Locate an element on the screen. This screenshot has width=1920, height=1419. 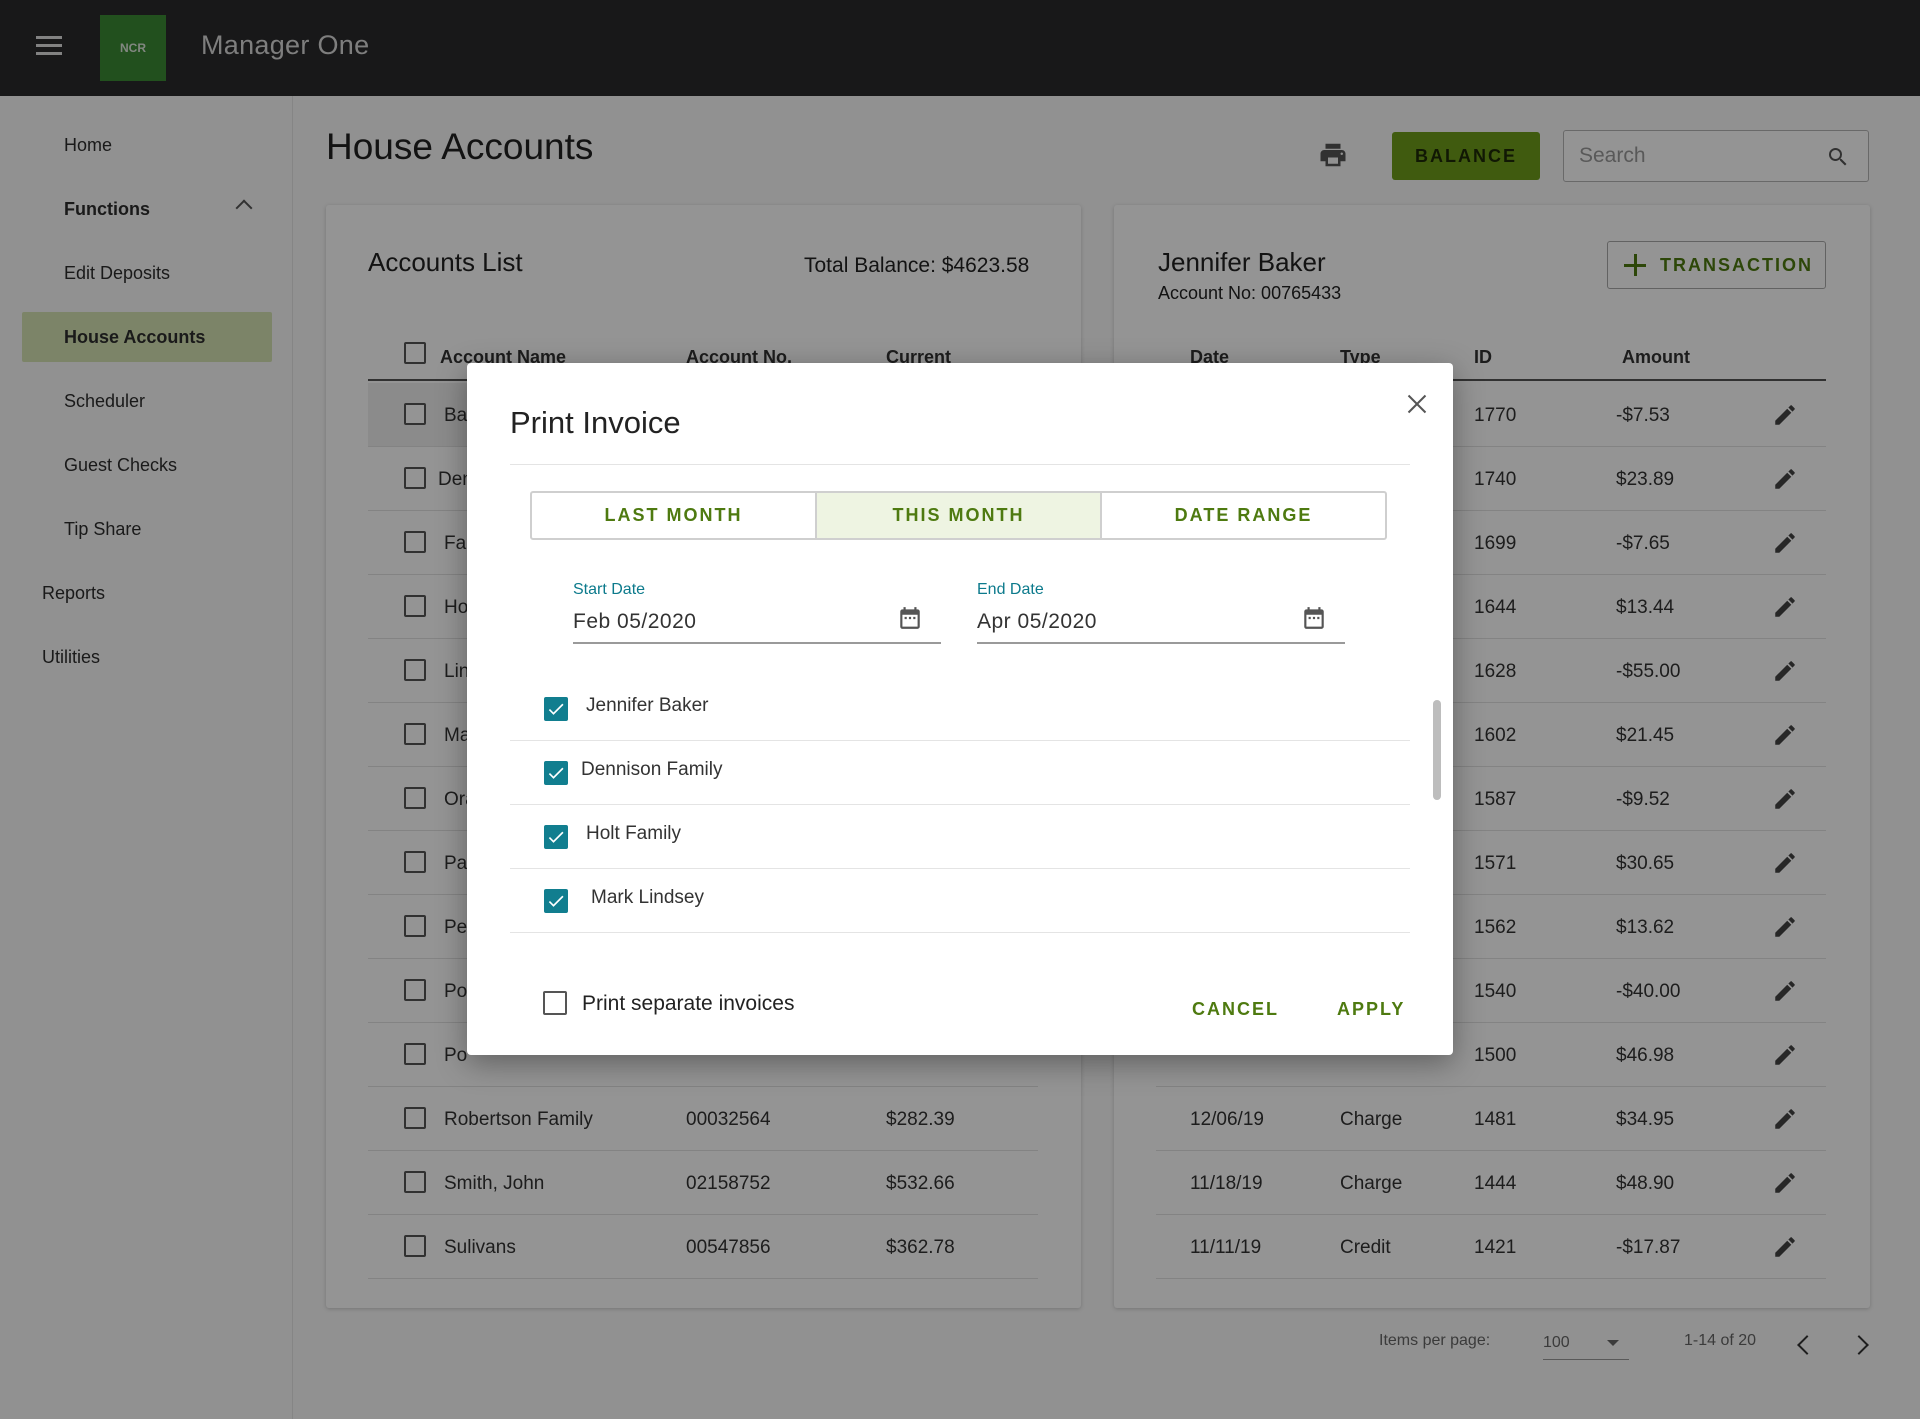
list-scrollbar is located at coordinates (1437, 750).